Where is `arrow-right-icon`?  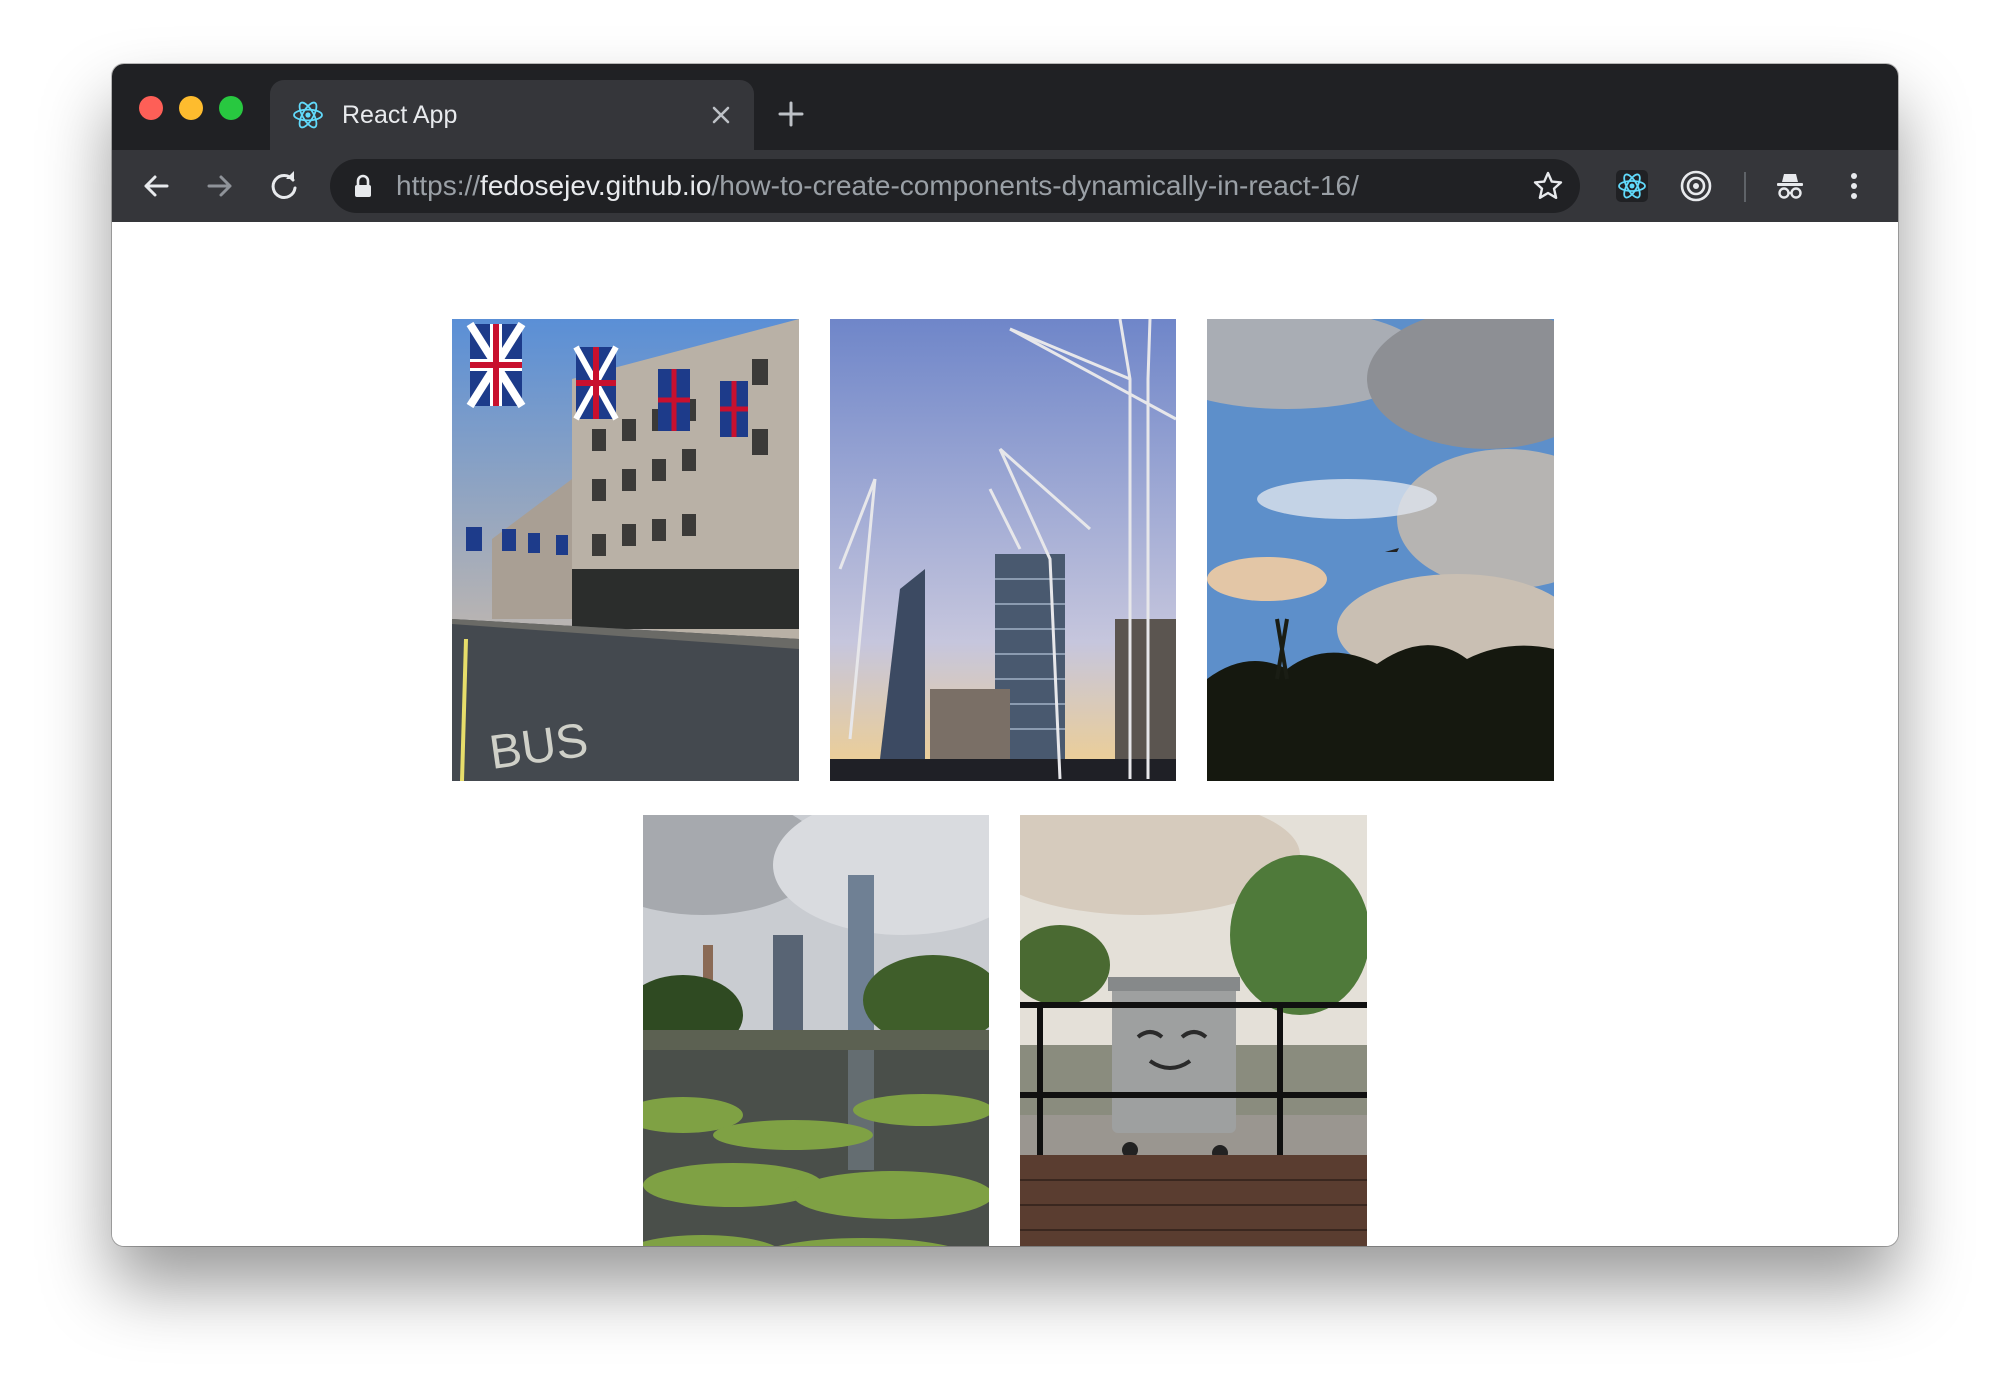 arrow-right-icon is located at coordinates (220, 186).